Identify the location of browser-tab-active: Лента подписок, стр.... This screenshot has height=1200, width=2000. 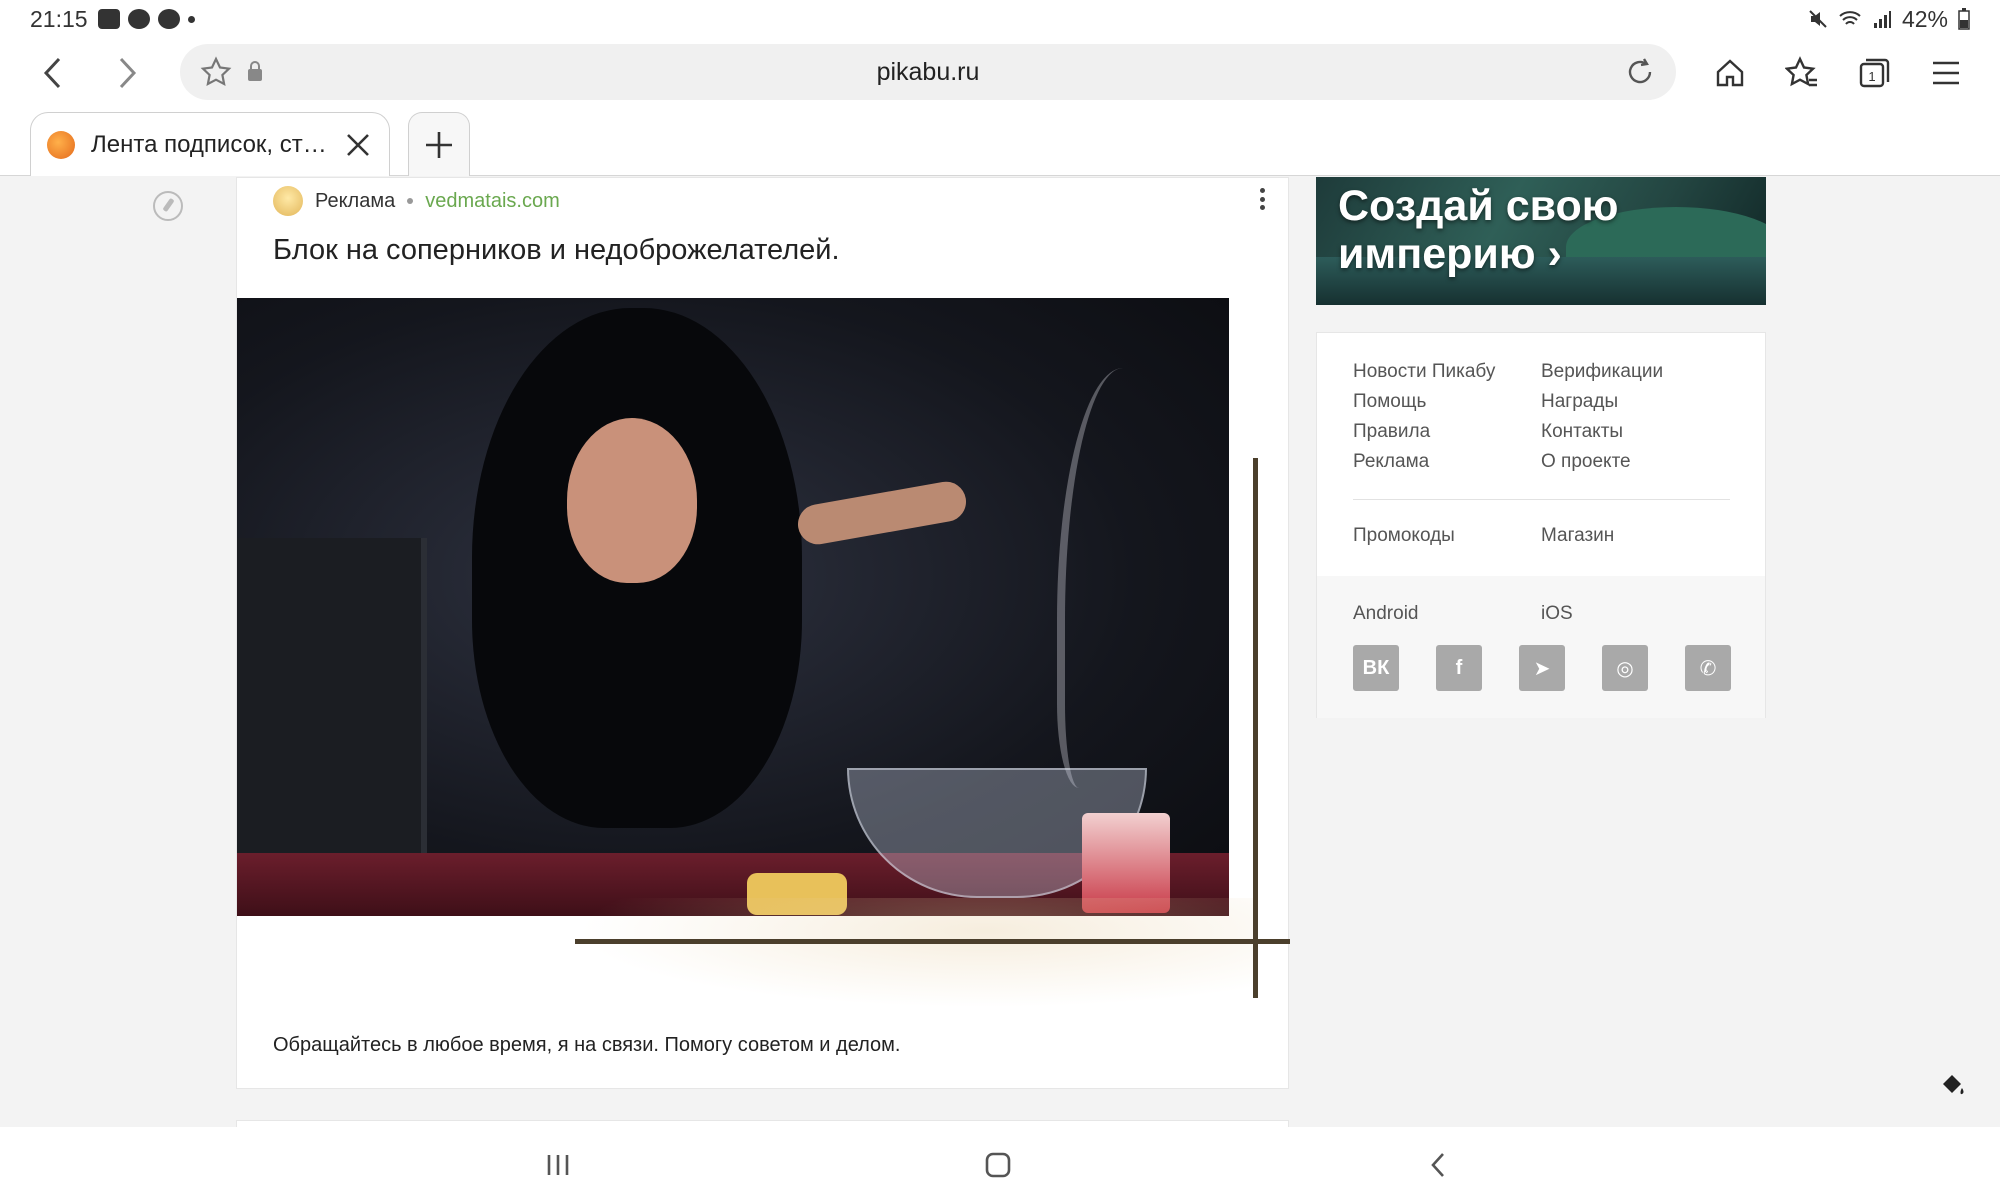
(210, 144).